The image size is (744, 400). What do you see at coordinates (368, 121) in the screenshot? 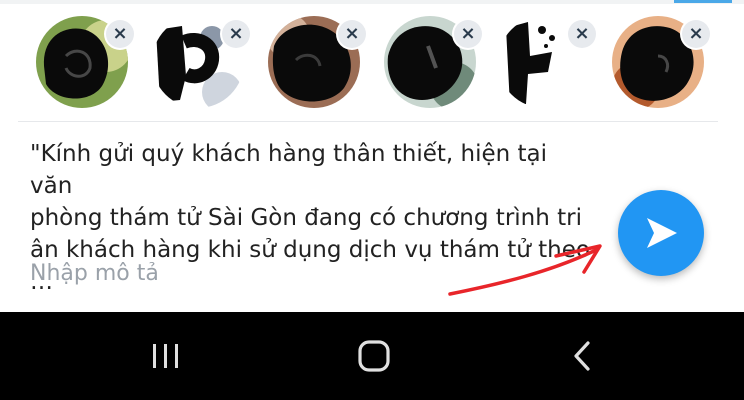
I see `divider` at bounding box center [368, 121].